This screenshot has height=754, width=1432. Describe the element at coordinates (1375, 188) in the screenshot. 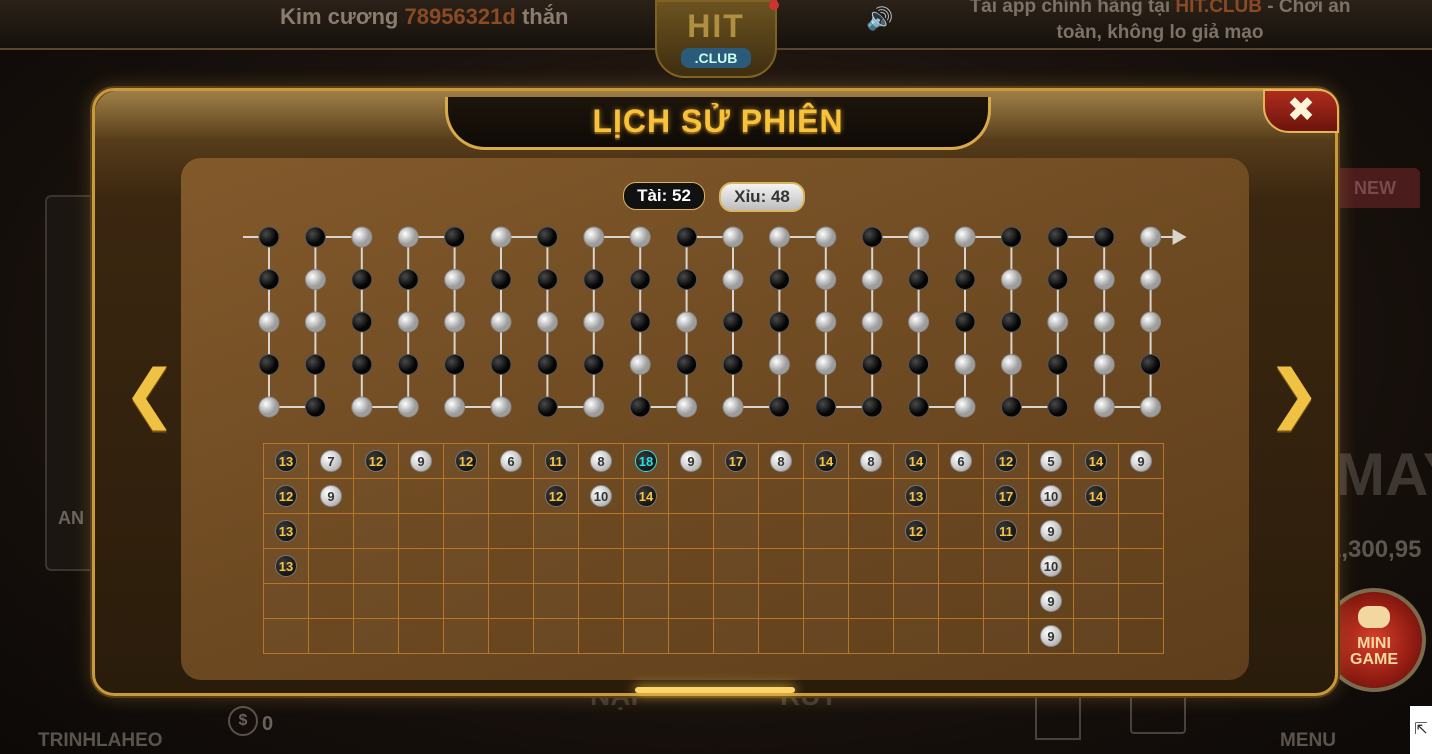

I see `new-badge: NEW` at that location.